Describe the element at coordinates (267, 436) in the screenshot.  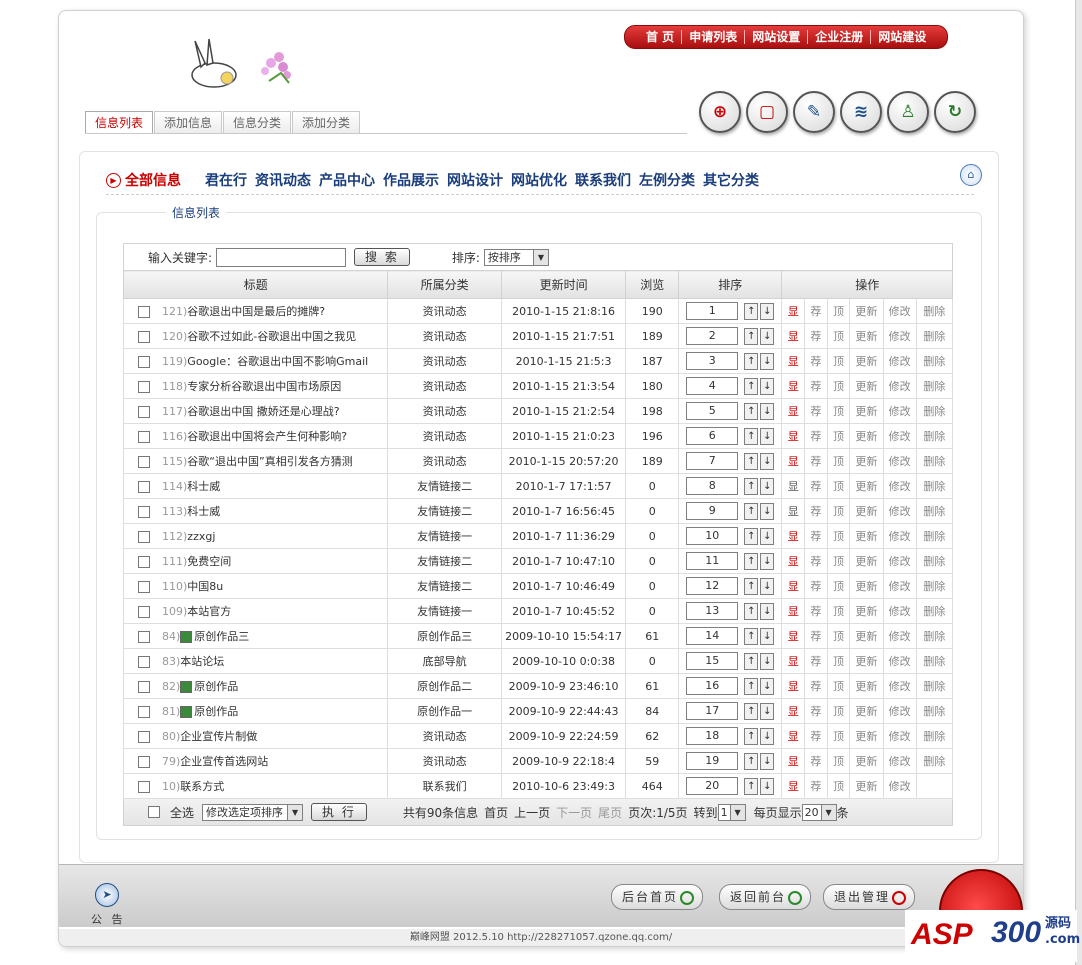
I see `row-title-link: 谷歌退出中国将会产生何种影响?` at that location.